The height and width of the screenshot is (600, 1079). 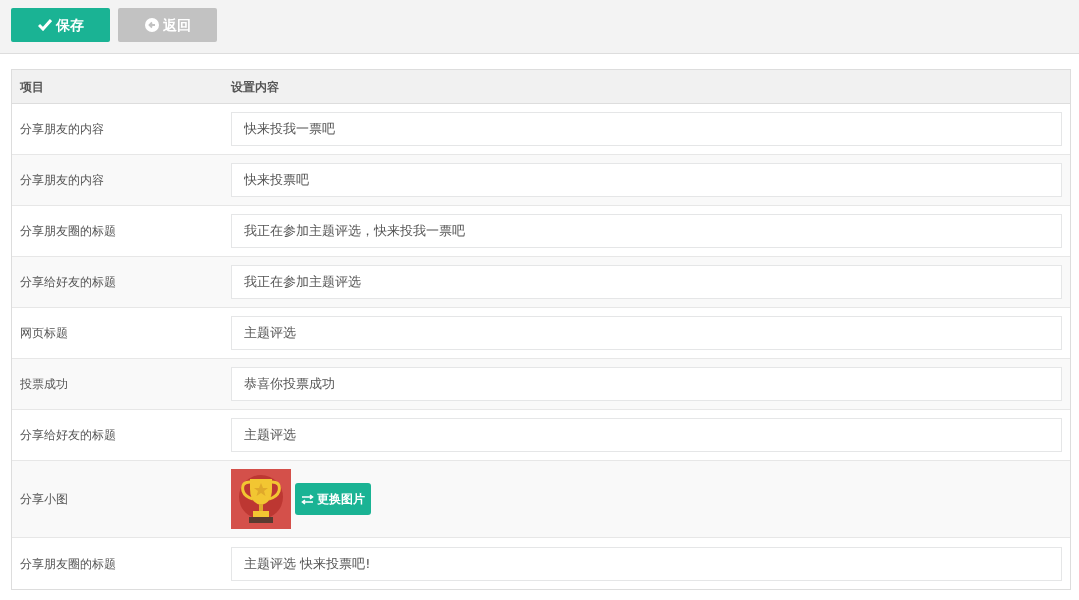 What do you see at coordinates (646, 282) in the screenshot?
I see `text-input-field: 我正在参加主题评选` at bounding box center [646, 282].